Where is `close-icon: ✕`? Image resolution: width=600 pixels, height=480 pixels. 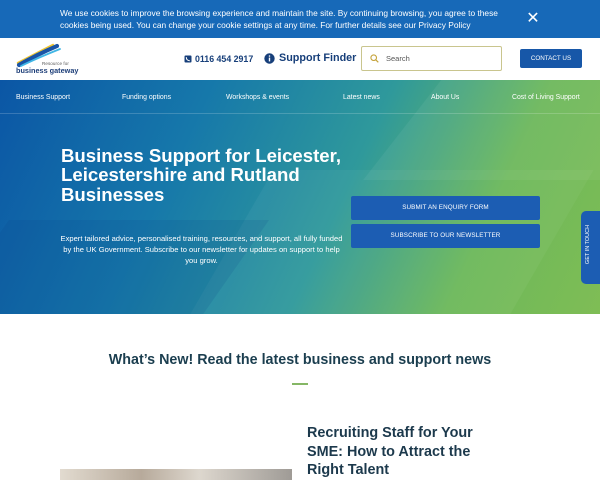 close-icon: ✕ is located at coordinates (533, 19).